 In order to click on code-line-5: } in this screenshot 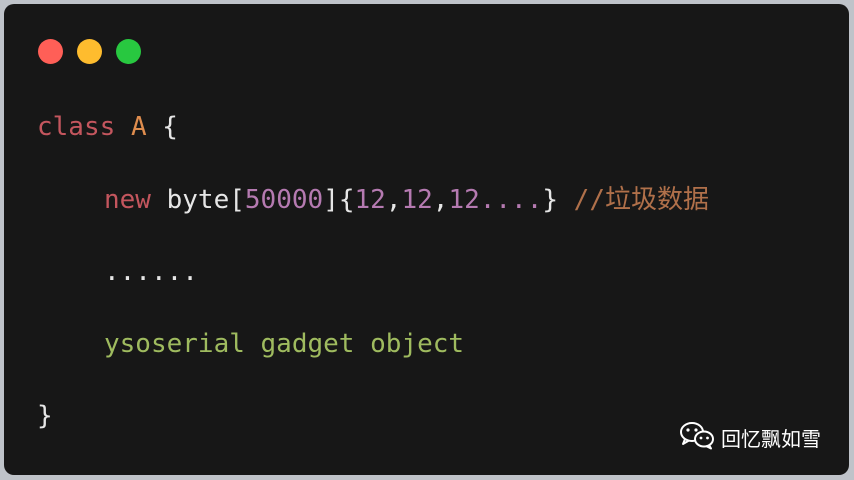, I will do `click(45, 416)`.